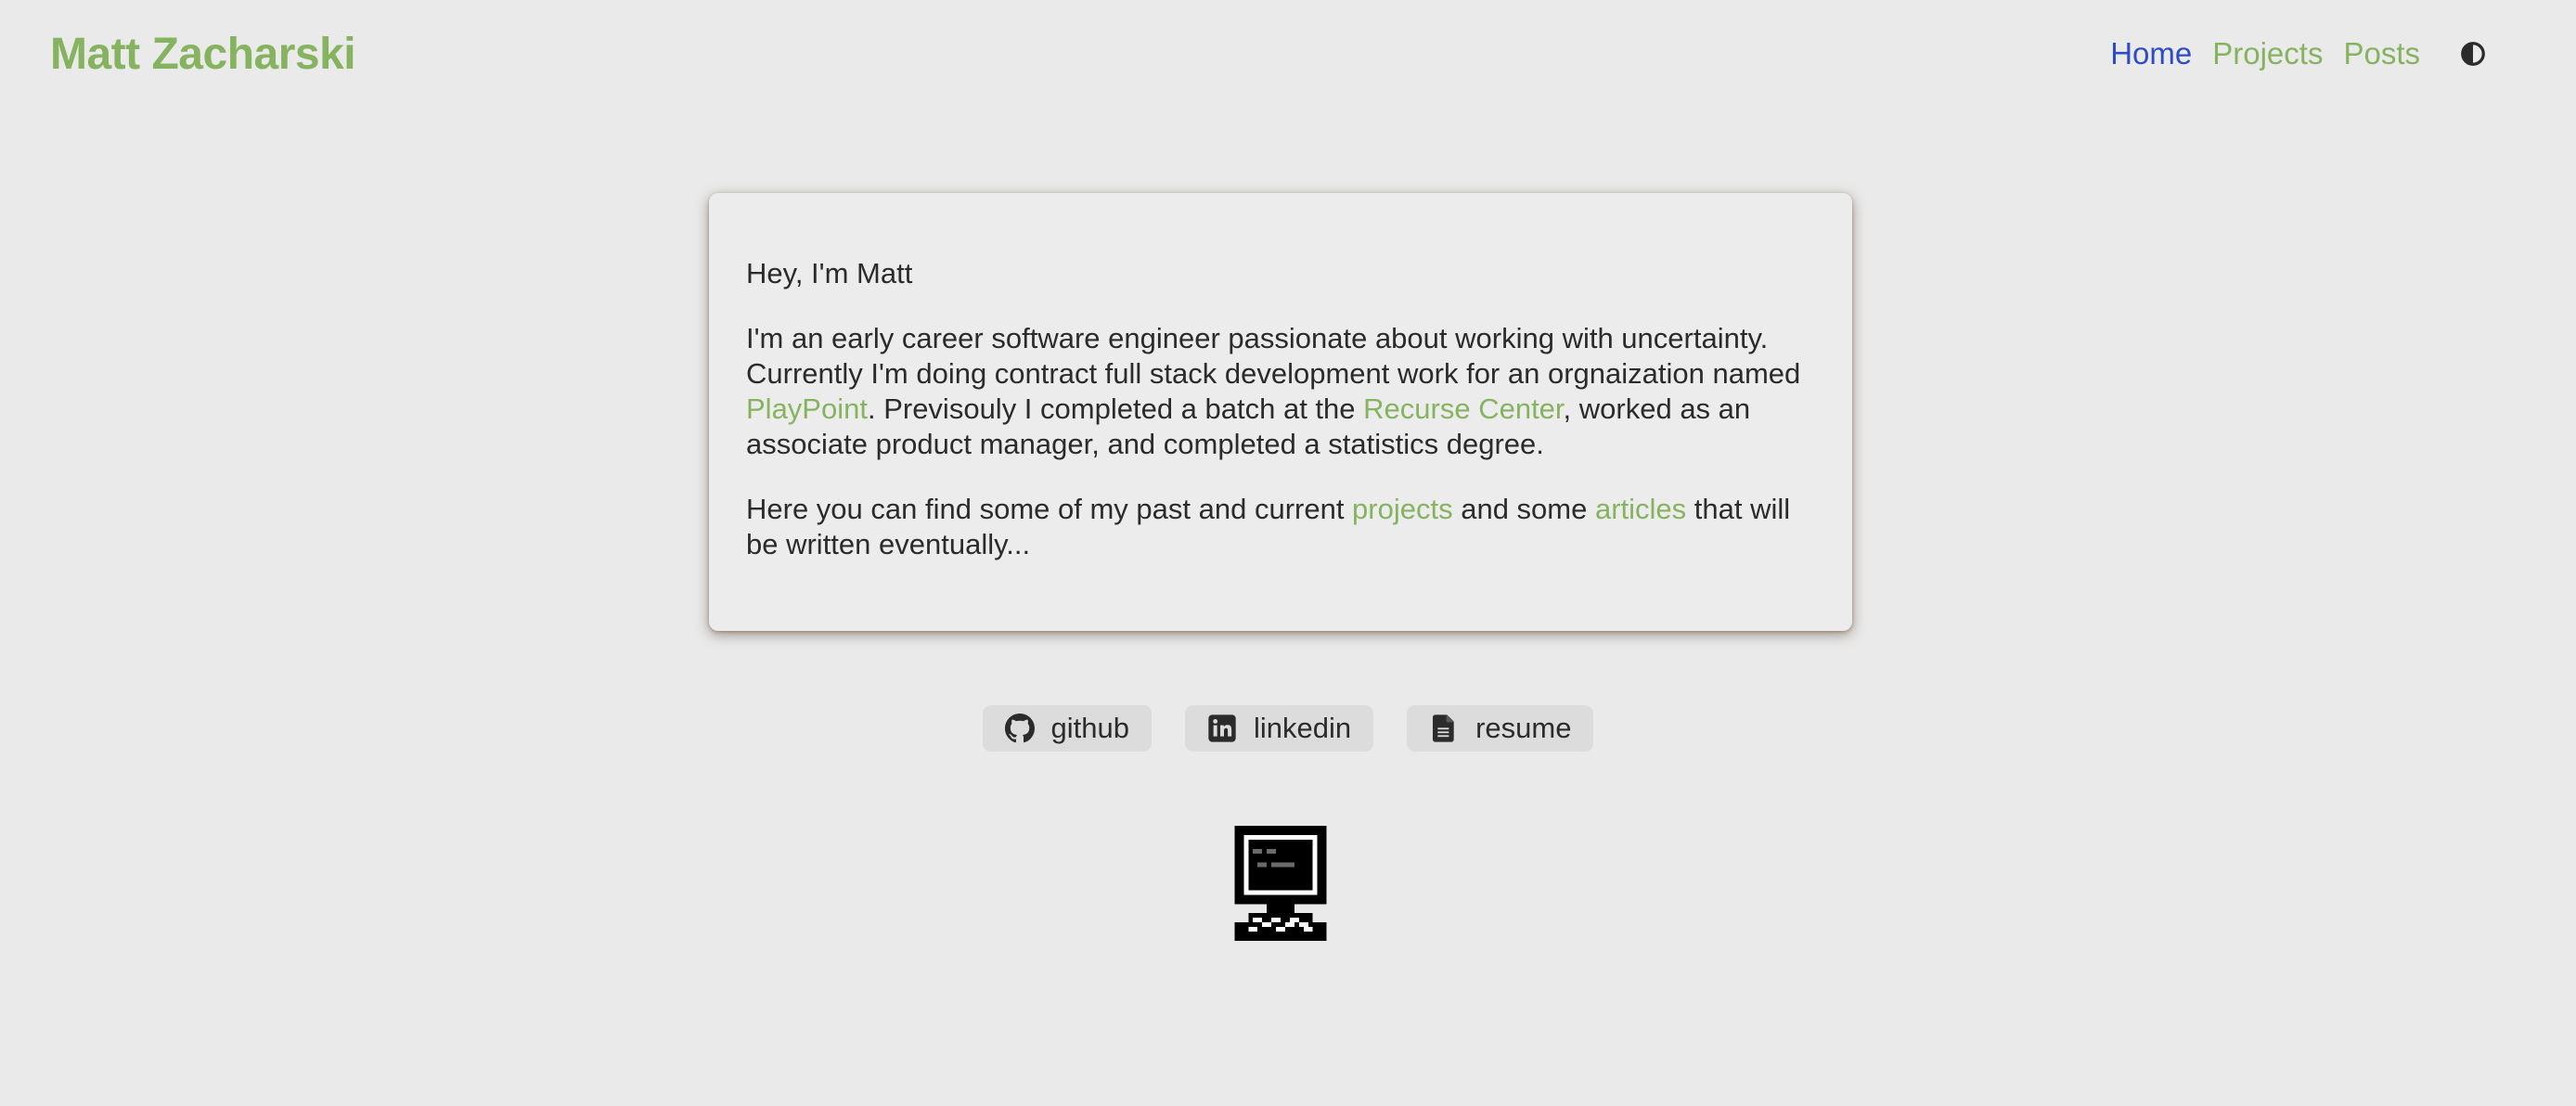 This screenshot has height=1106, width=2576. I want to click on document-icon, so click(1443, 728).